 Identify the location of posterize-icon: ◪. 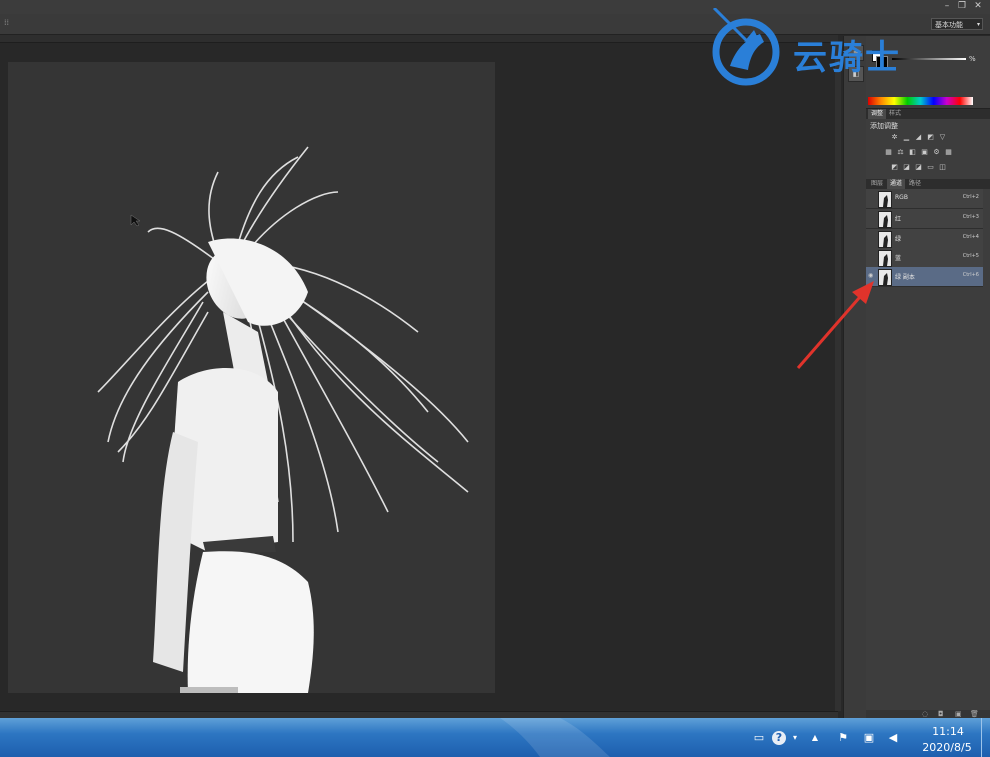
(906, 167).